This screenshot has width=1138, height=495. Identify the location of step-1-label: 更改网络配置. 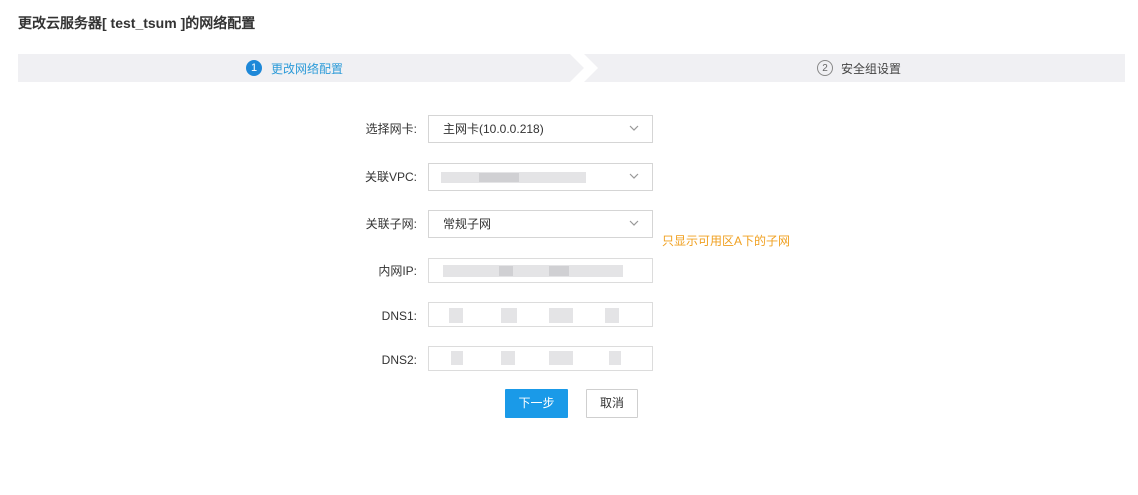
(307, 68).